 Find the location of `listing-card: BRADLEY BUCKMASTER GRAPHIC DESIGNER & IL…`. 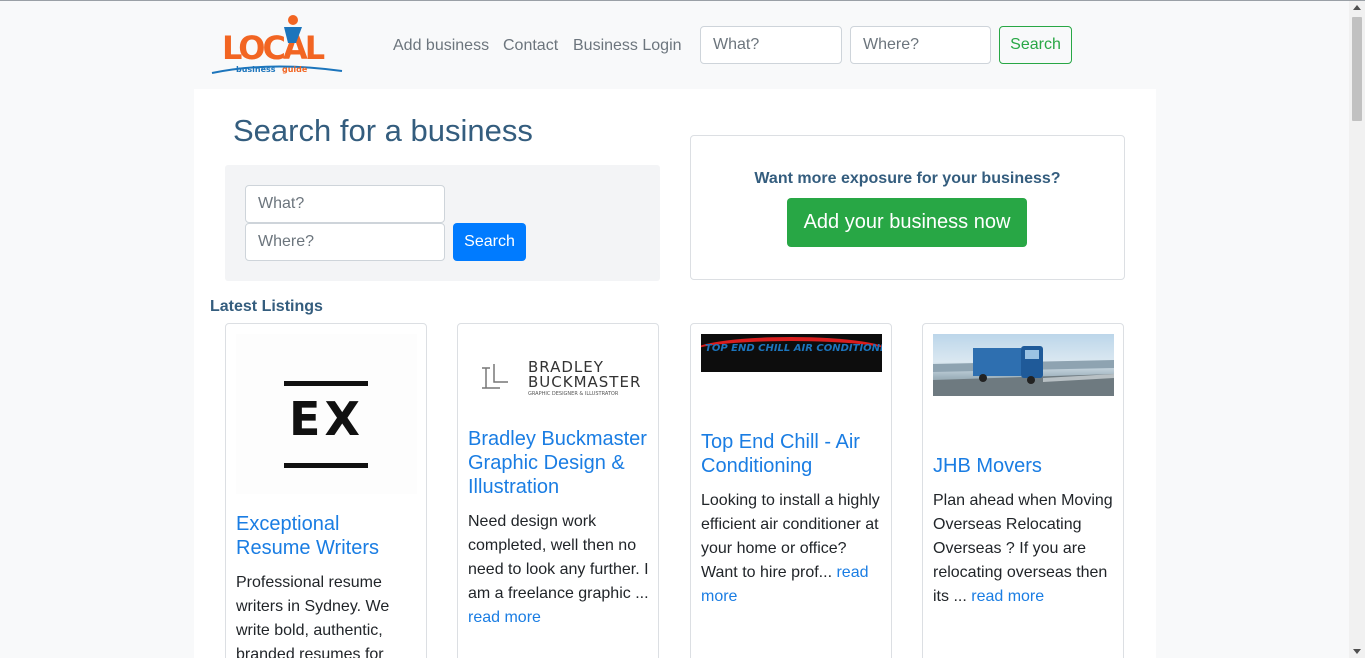

listing-card: BRADLEY BUCKMASTER GRAPHIC DESIGNER & IL… is located at coordinates (558, 490).